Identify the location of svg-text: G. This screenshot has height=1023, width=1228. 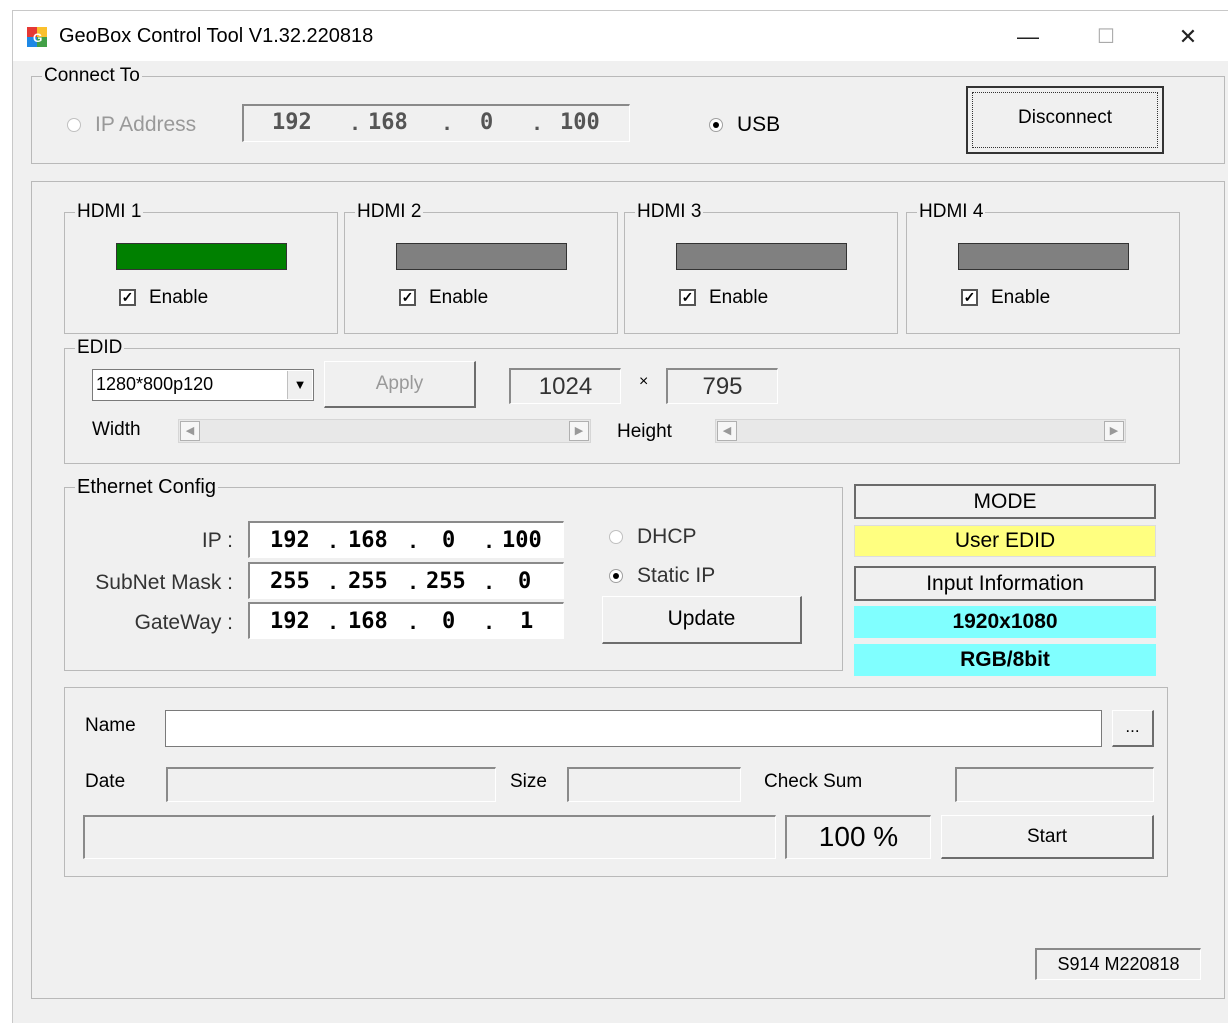
(37, 38).